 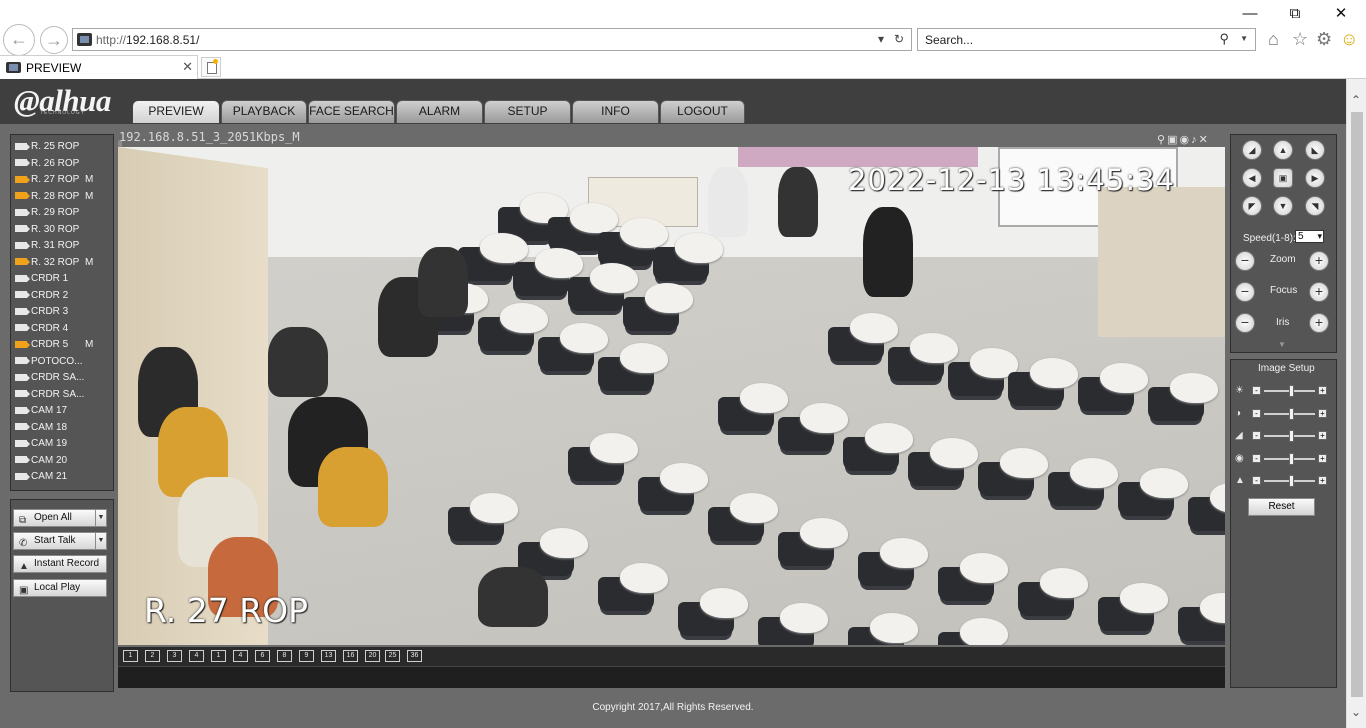 What do you see at coordinates (1185, 140) in the screenshot?
I see `record-icon: ◉` at bounding box center [1185, 140].